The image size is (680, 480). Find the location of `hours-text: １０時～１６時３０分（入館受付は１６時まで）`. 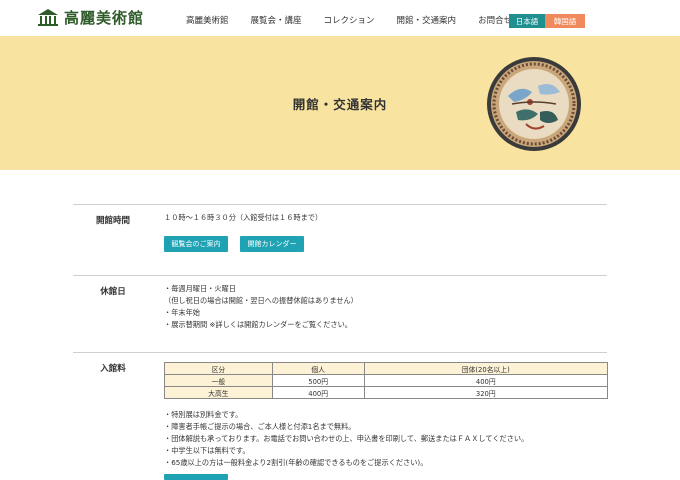

hours-text: １０時～１６時３０分（入館受付は１６時まで） is located at coordinates (243, 217).